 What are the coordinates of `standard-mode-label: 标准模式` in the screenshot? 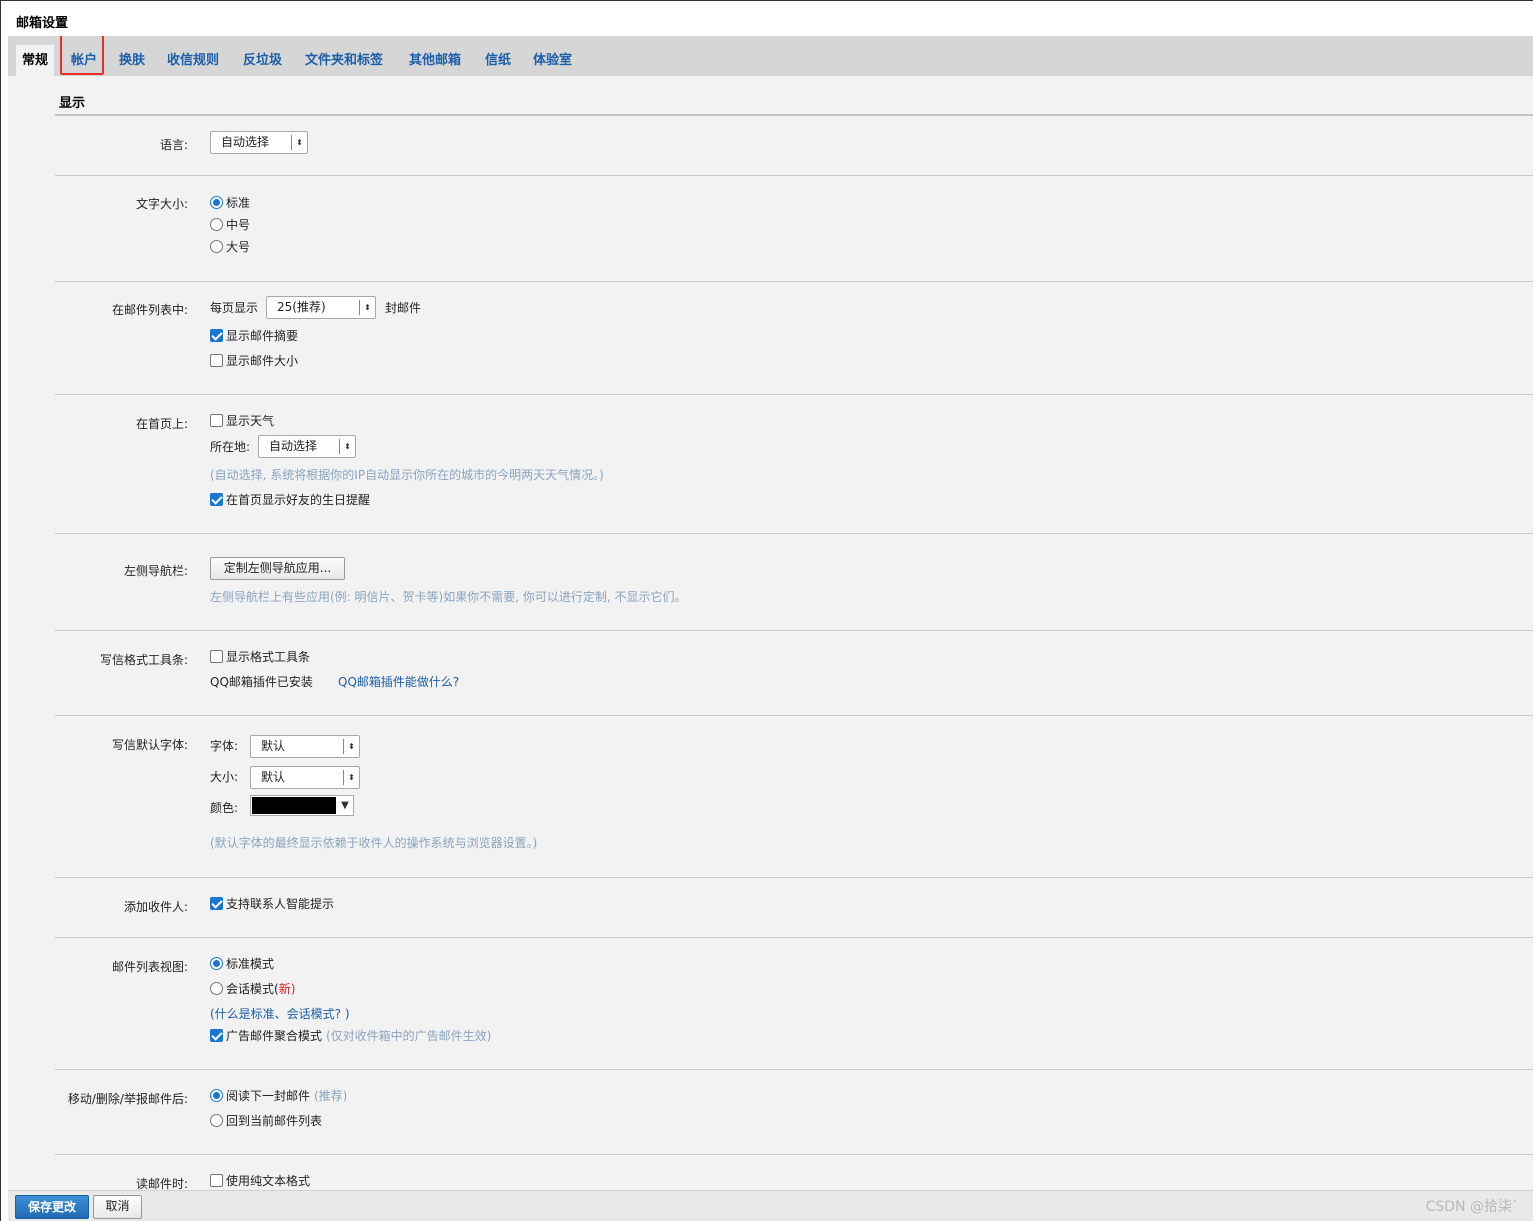 It's located at (250, 964).